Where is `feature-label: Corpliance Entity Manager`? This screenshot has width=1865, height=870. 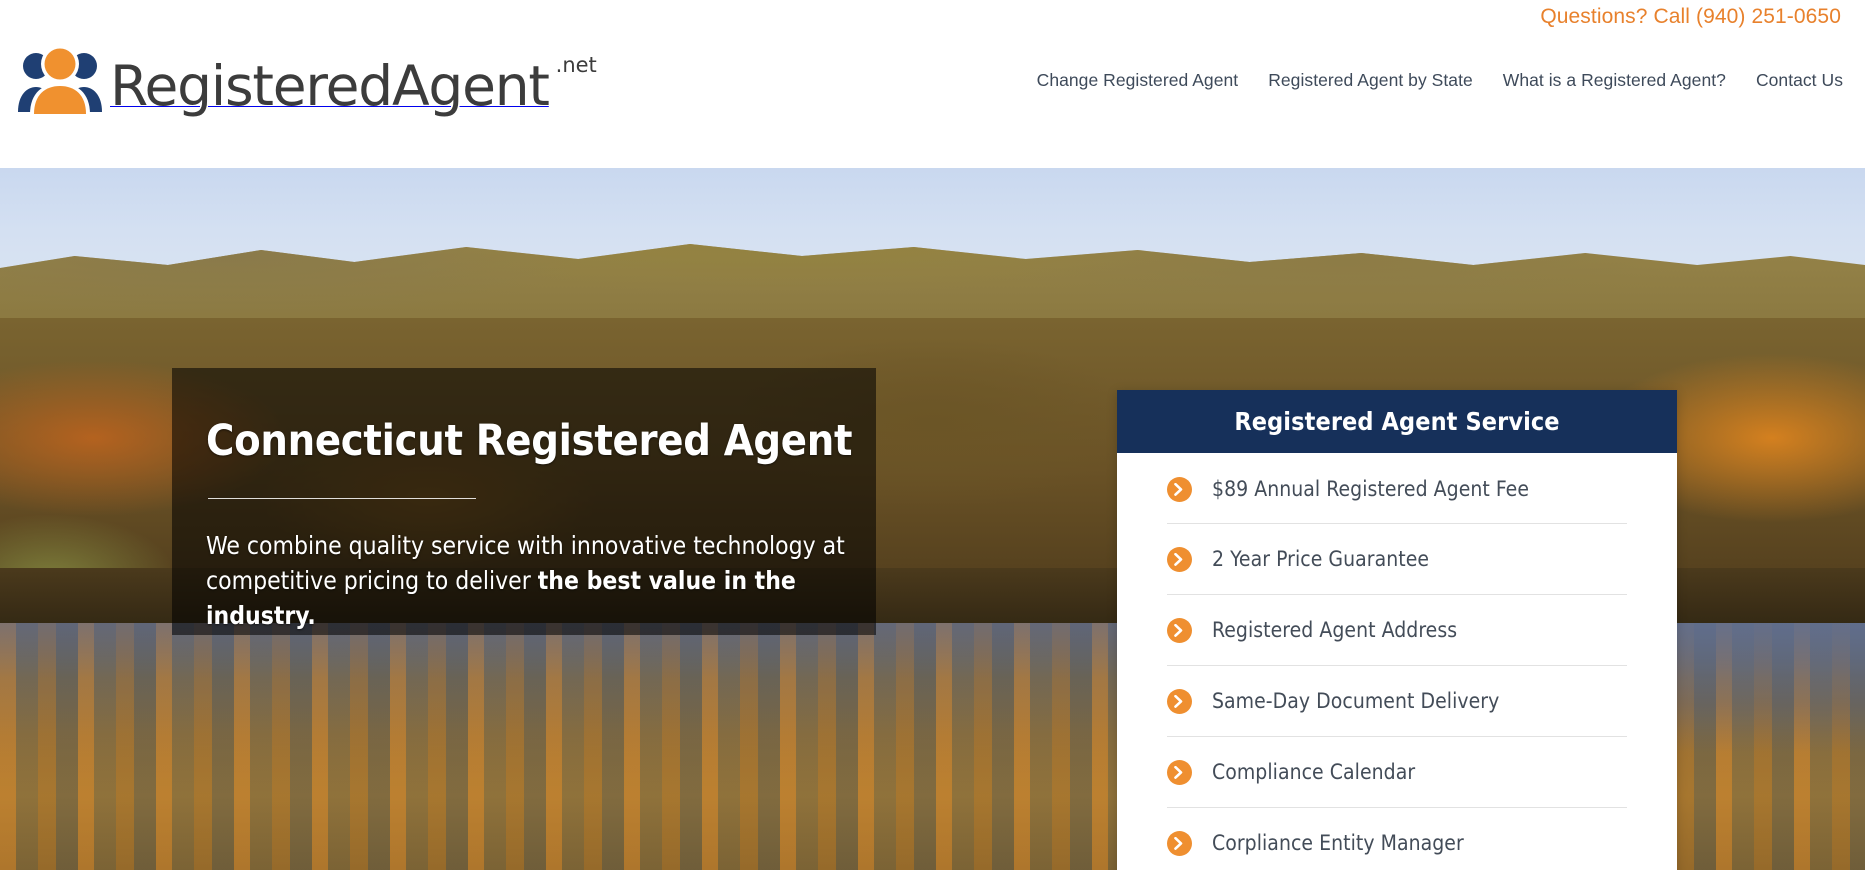
feature-label: Corpliance Entity Manager is located at coordinates (1338, 843).